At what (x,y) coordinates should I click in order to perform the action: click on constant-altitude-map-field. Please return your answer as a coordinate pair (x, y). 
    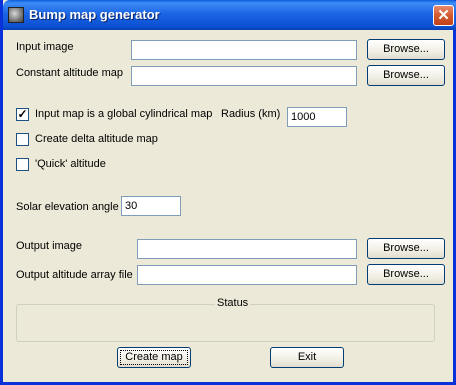
    Looking at the image, I should click on (244, 76).